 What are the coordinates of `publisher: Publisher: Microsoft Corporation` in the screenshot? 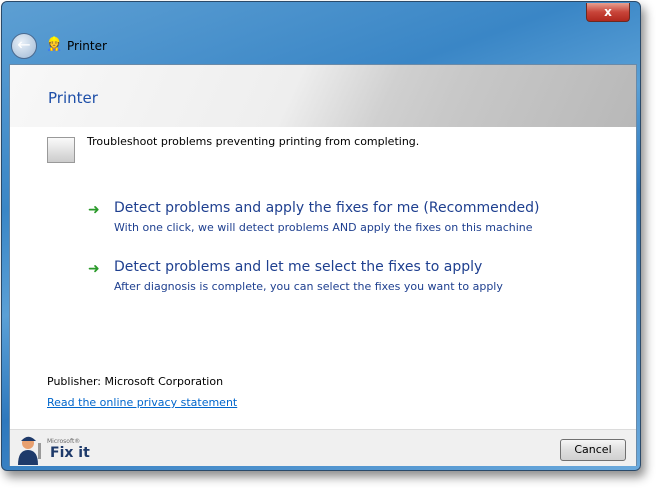 It's located at (135, 381).